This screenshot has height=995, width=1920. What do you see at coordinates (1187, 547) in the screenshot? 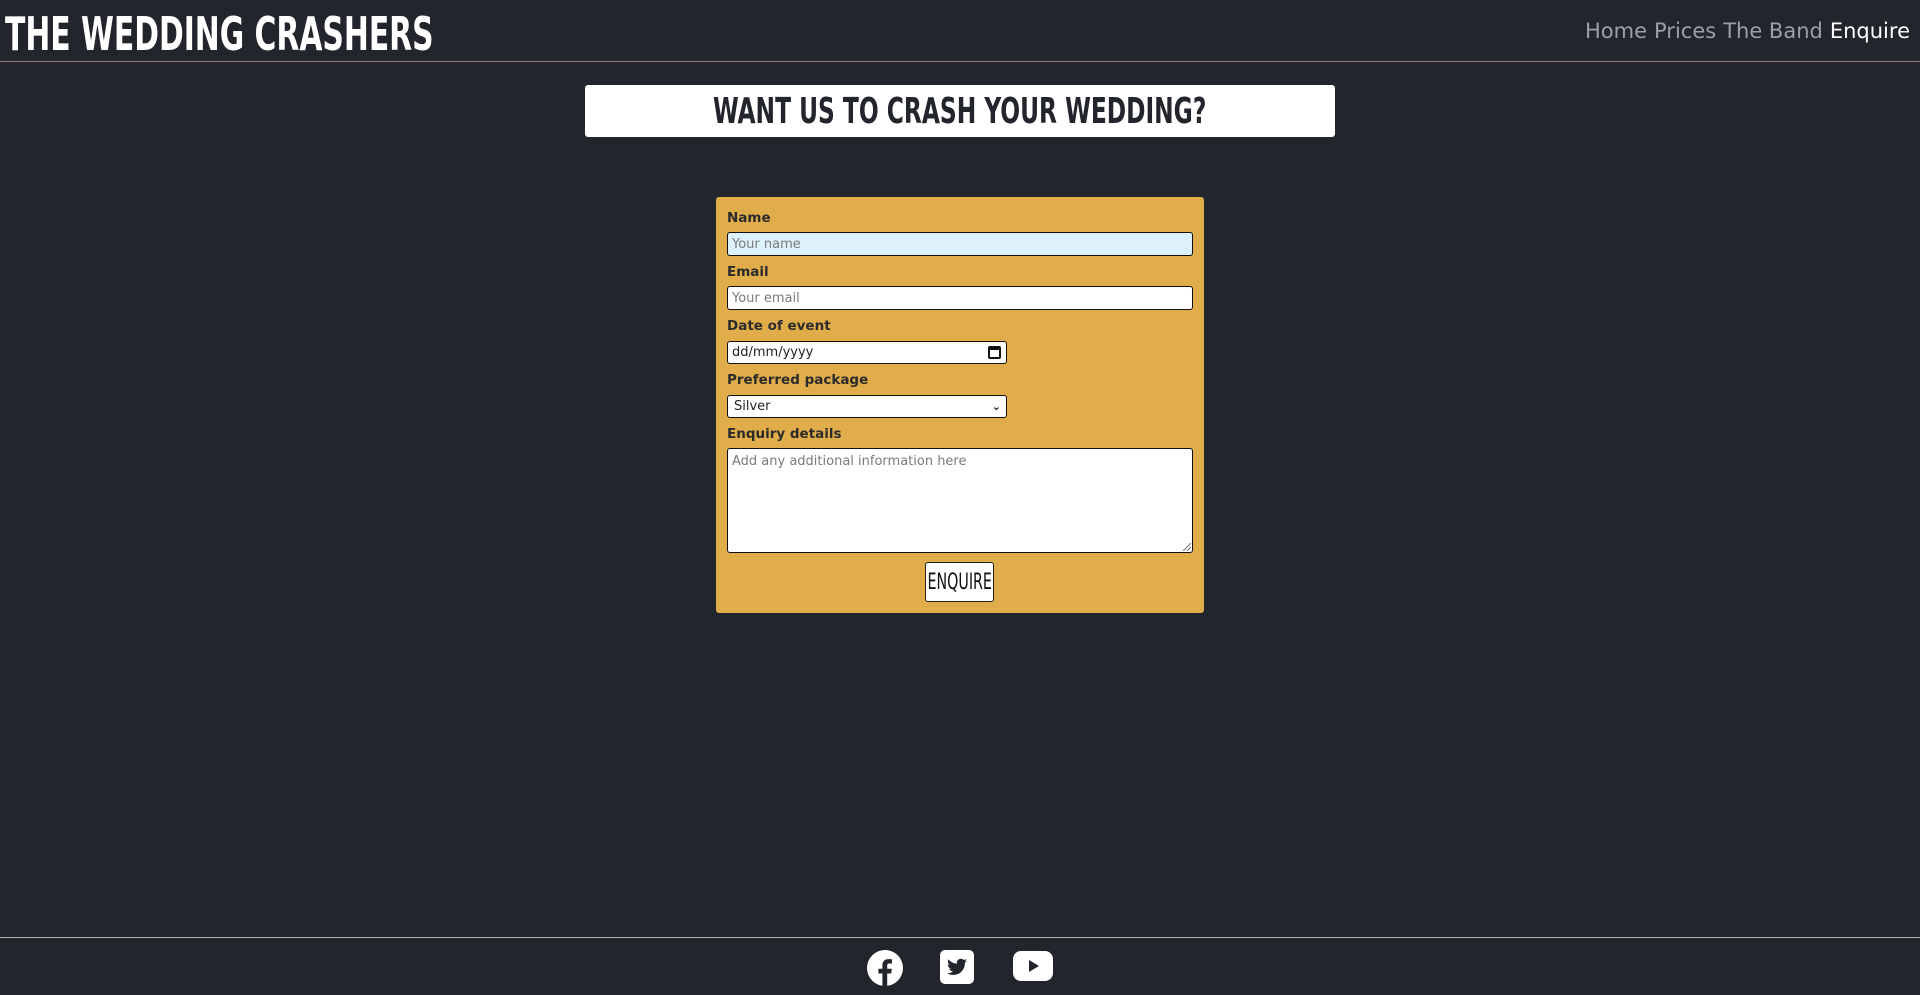
I see `resize-handle-icon` at bounding box center [1187, 547].